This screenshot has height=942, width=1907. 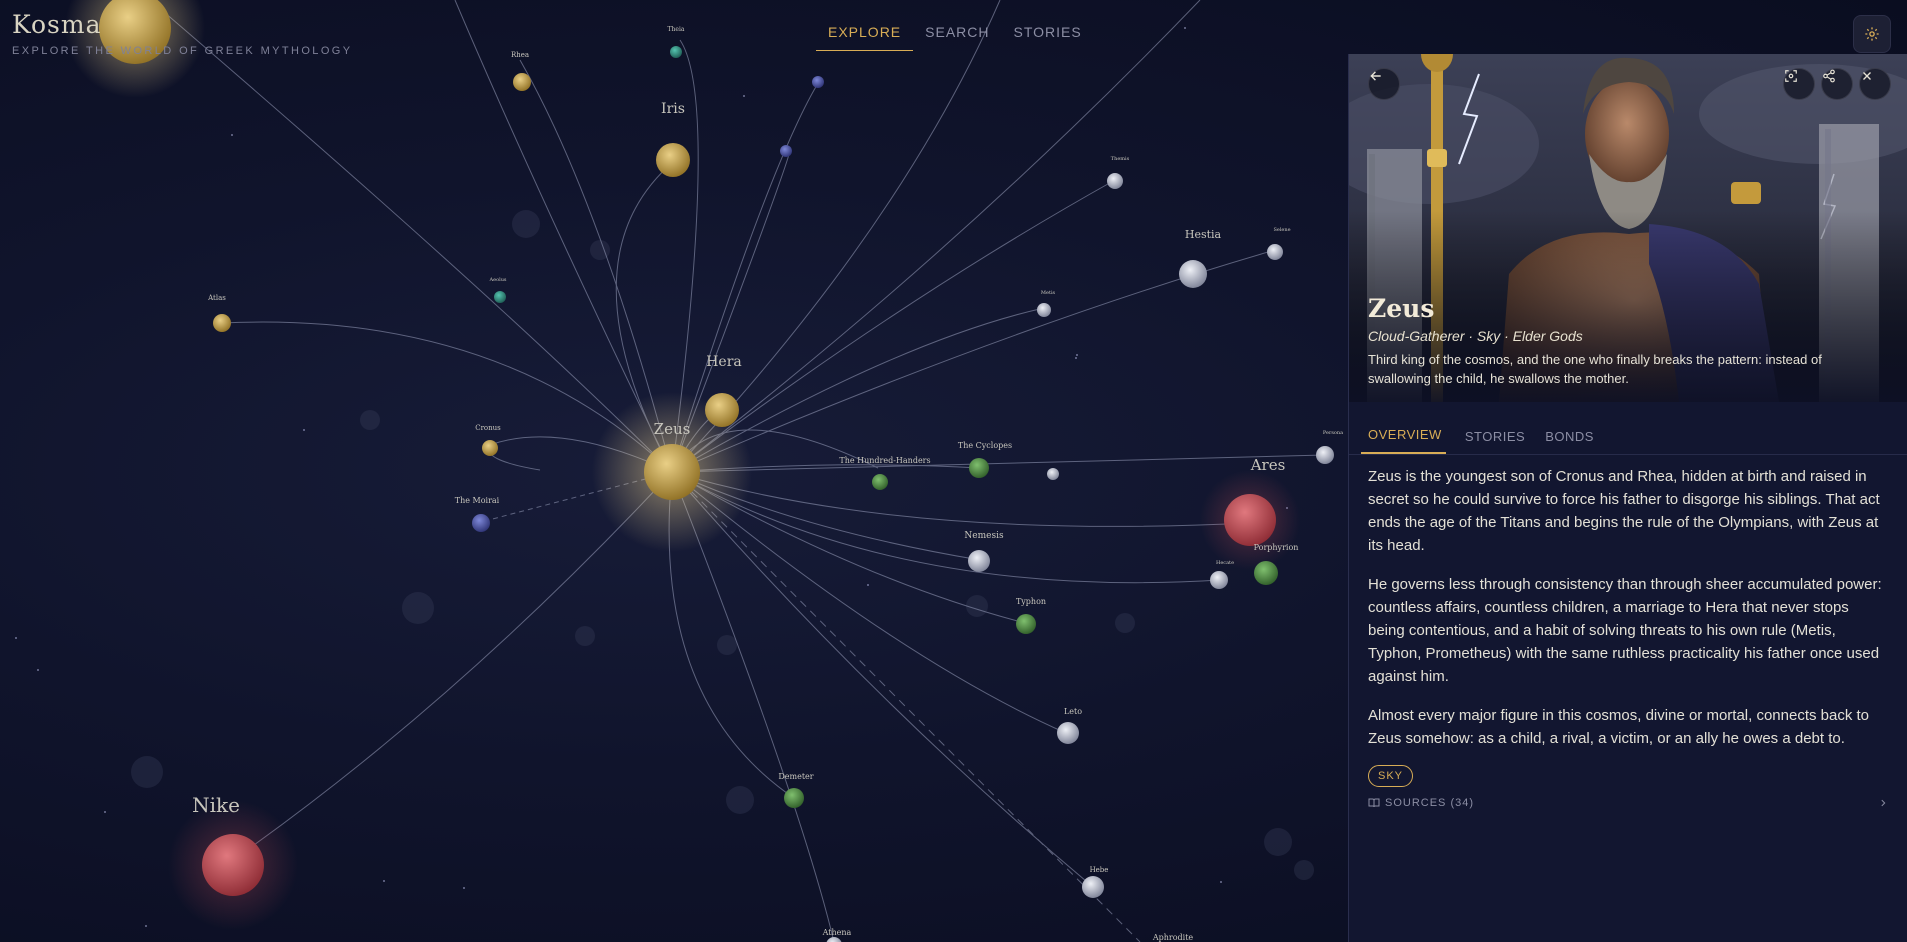 What do you see at coordinates (490, 448) in the screenshot?
I see `node-cronus` at bounding box center [490, 448].